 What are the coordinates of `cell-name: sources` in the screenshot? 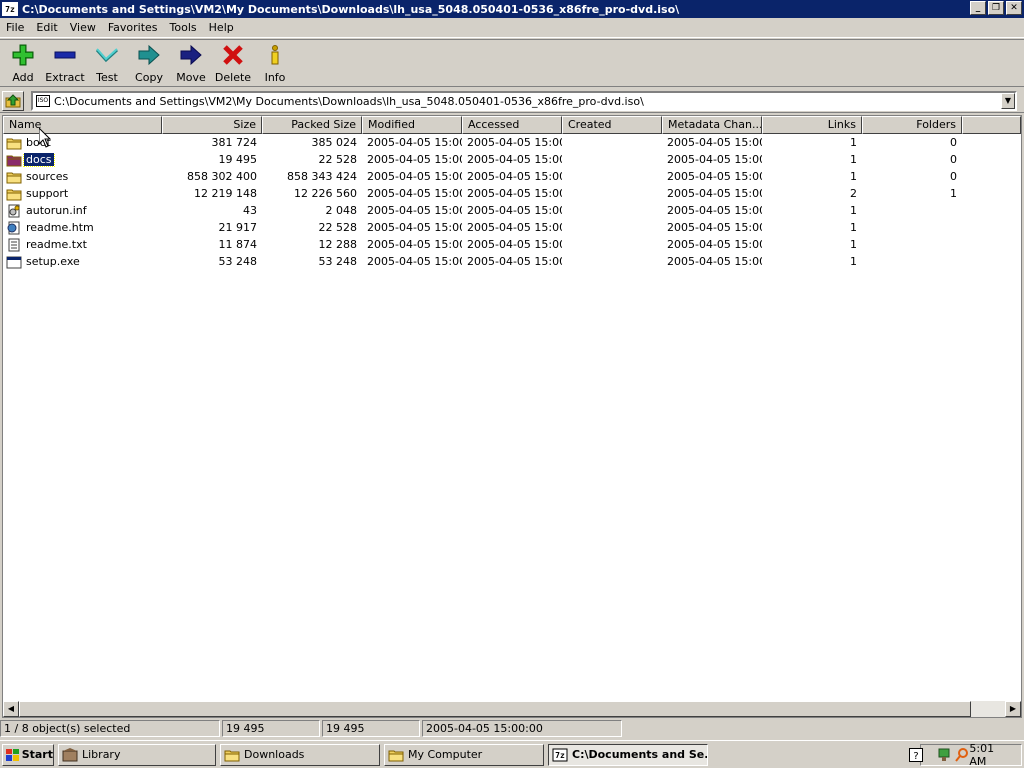 It's located at (82, 177).